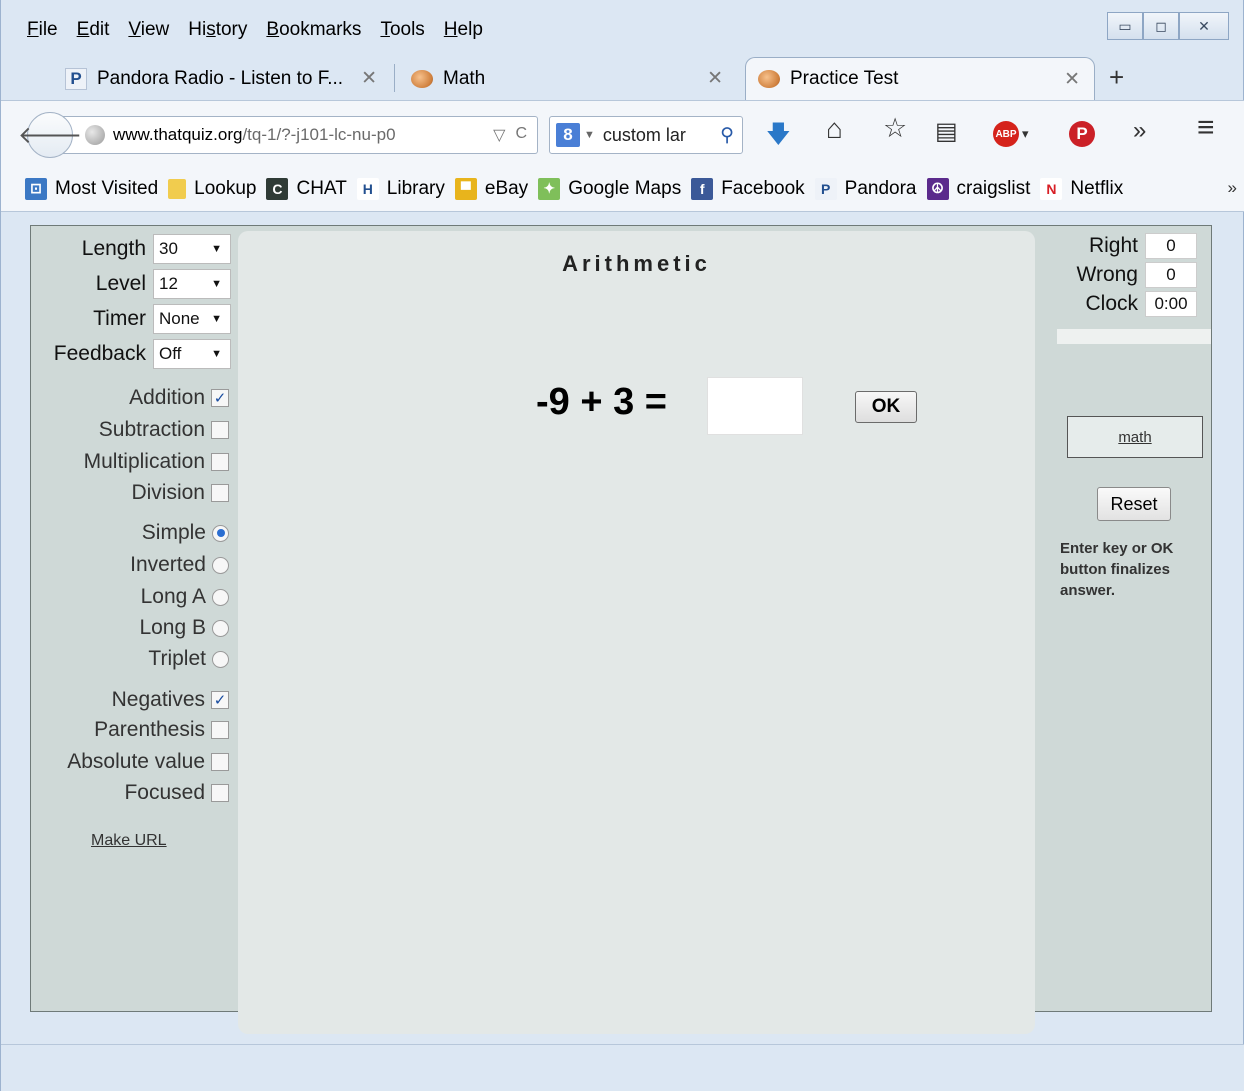  What do you see at coordinates (42, 30) in the screenshot?
I see `menu-file: File` at bounding box center [42, 30].